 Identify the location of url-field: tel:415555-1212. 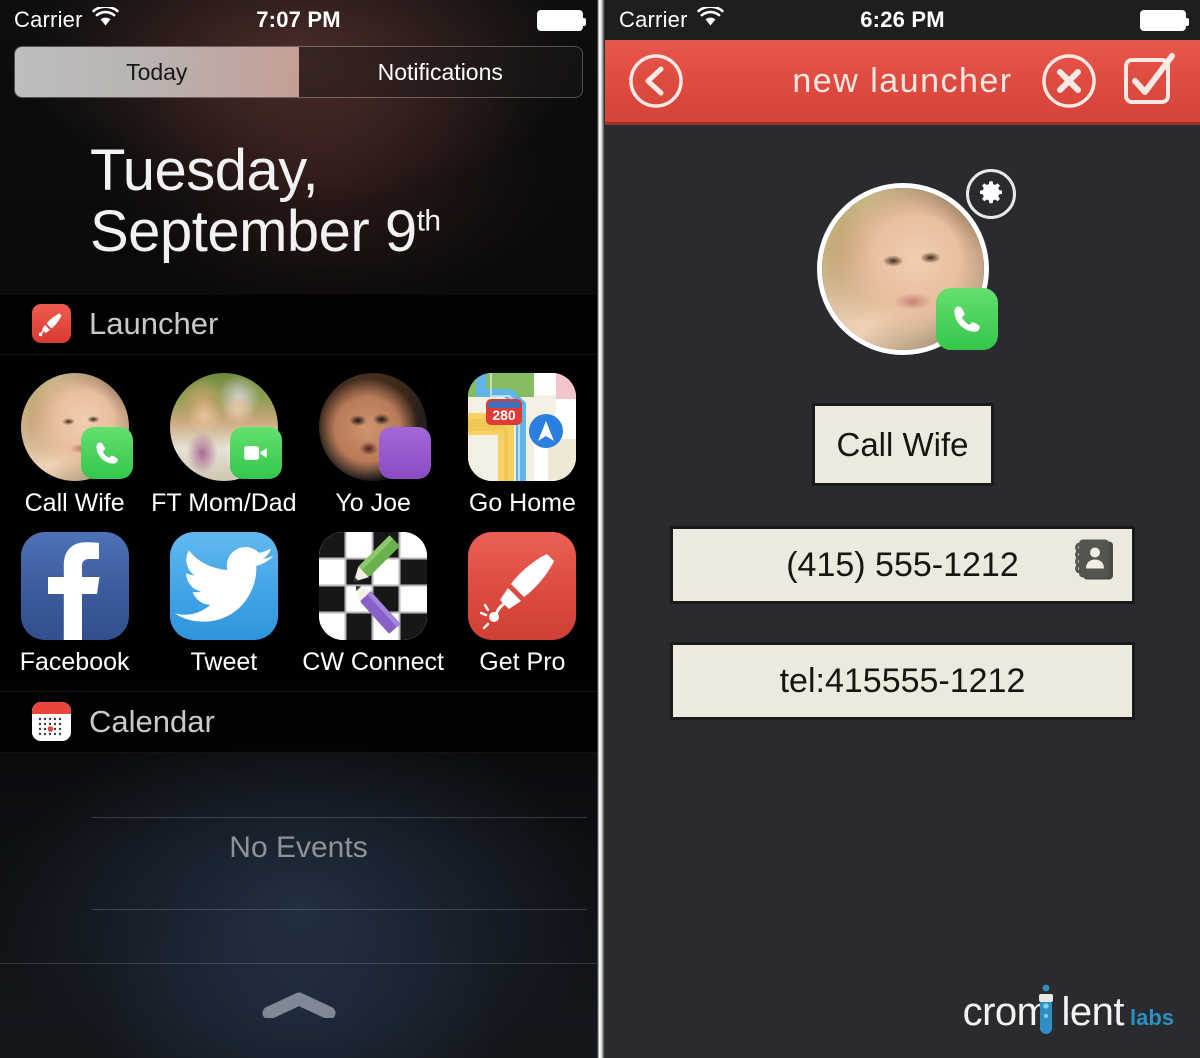
(902, 681).